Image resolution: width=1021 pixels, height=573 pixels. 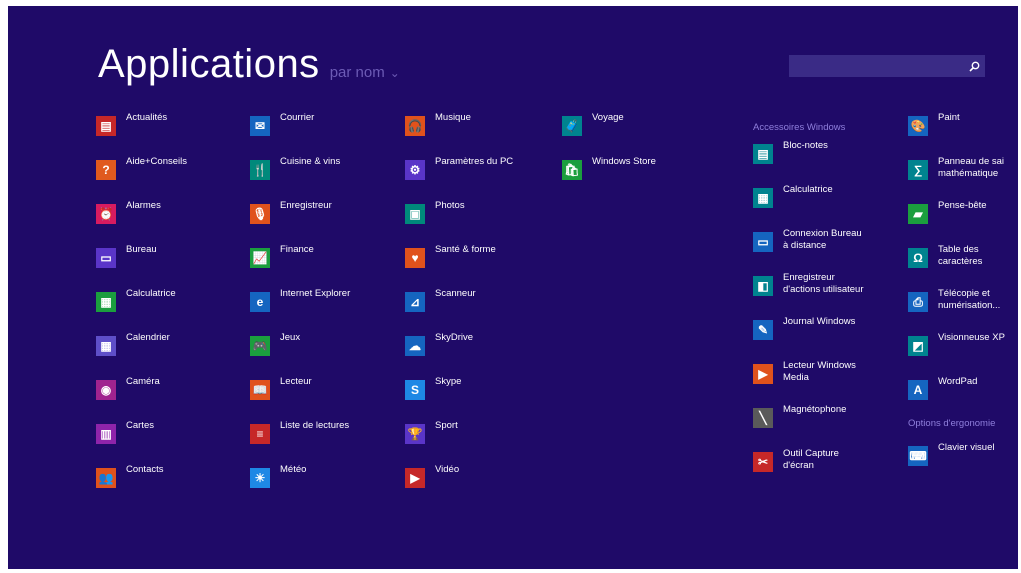 I want to click on app-tile: 🎙 Enregistreur, so click(x=300, y=220).